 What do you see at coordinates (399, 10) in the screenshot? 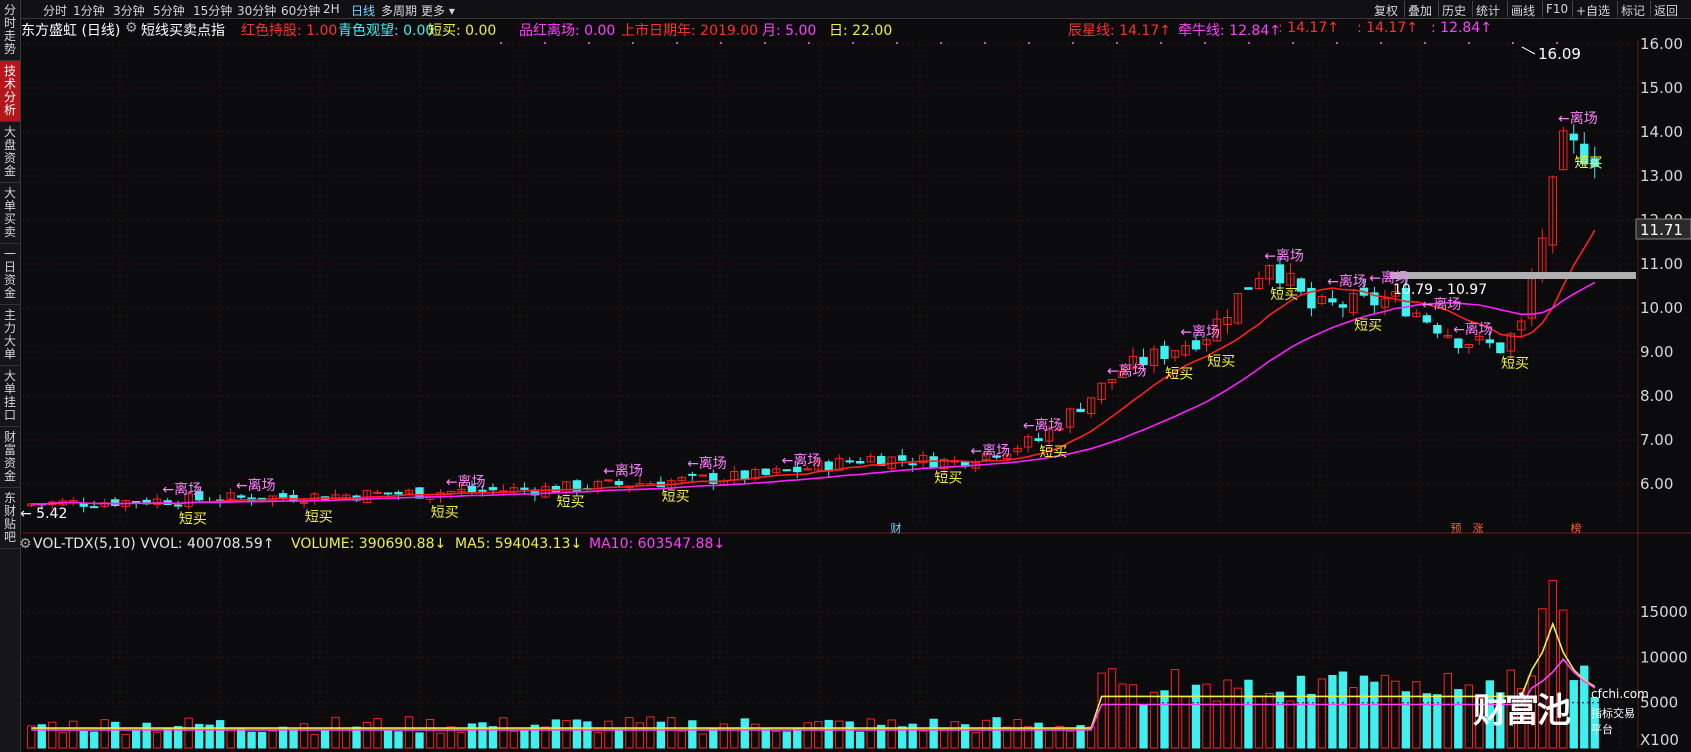
I see `timeframe-tab-9: 多周期` at bounding box center [399, 10].